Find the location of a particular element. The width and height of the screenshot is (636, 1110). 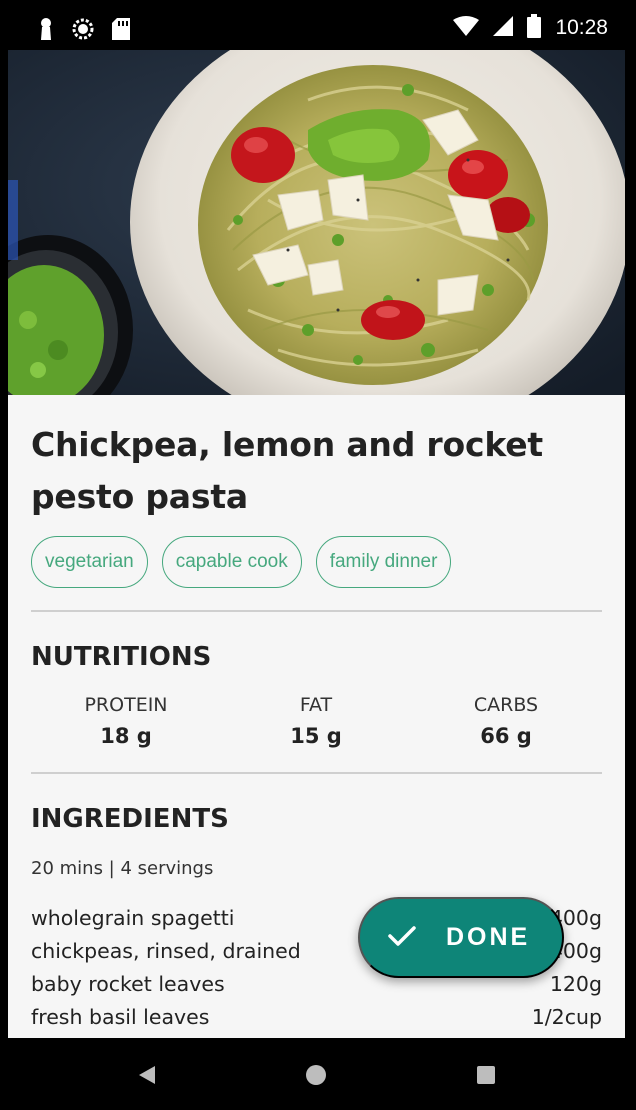

ingredient-row: fresh basil leaves 1/2cup is located at coordinates (316, 1016).